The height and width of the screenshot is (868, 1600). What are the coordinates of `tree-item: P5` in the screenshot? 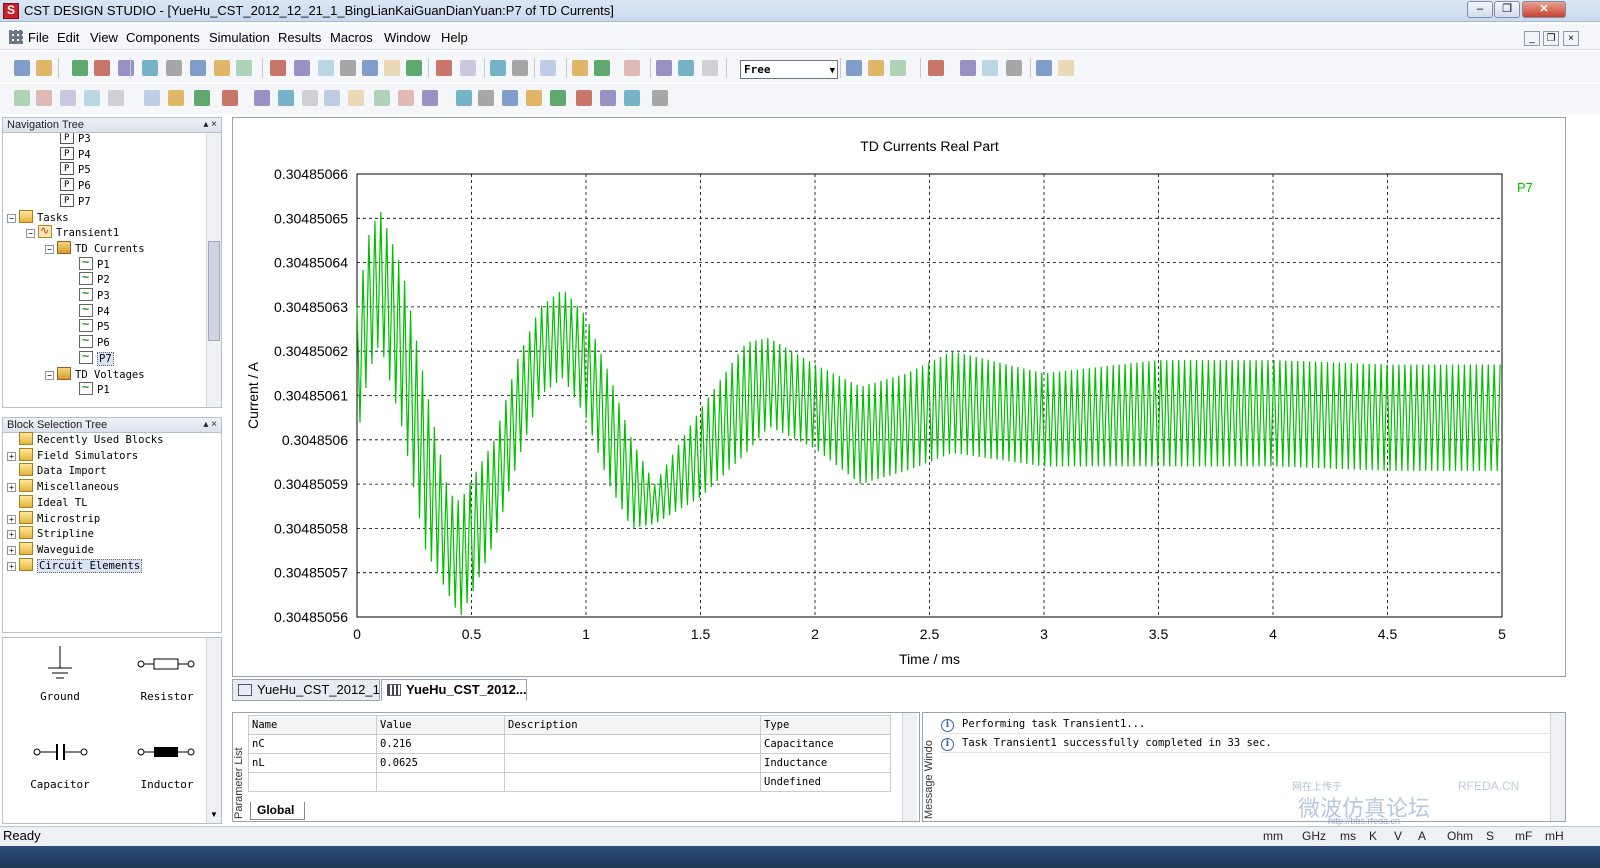 It's located at (68, 169).